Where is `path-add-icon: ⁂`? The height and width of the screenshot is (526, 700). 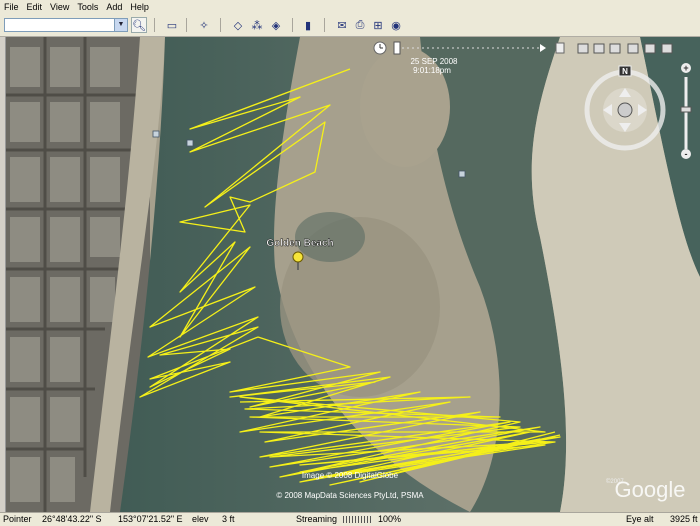 path-add-icon: ⁂ is located at coordinates (257, 25).